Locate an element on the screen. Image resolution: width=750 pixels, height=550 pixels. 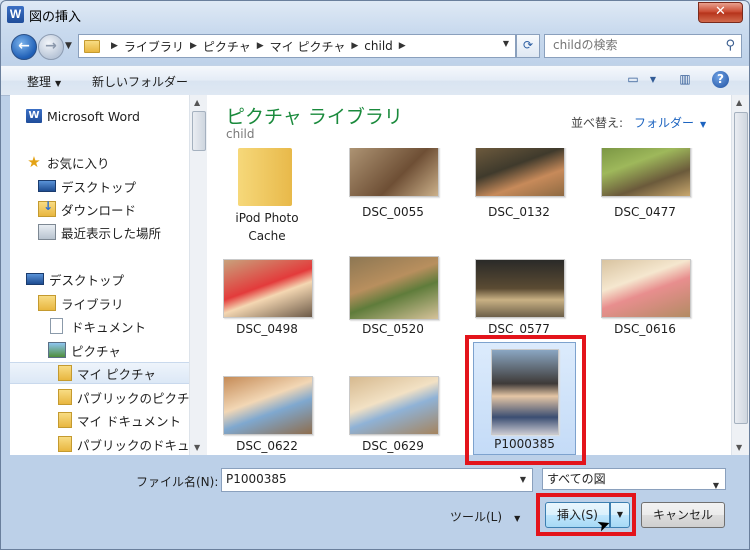
breadcrumb-child: child is located at coordinates (378, 46).